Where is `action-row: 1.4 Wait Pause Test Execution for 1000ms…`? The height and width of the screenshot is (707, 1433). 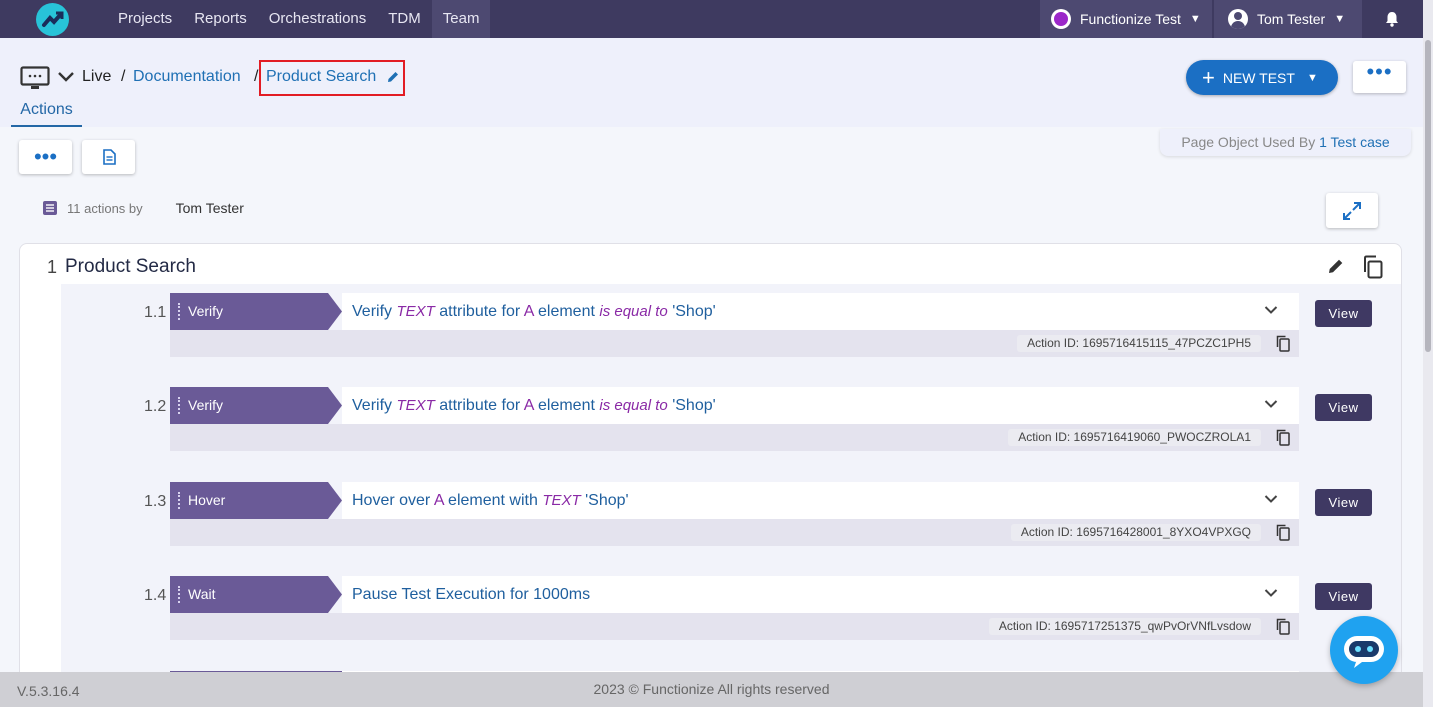 action-row: 1.4 Wait Pause Test Execution for 1000ms… is located at coordinates (710, 616).